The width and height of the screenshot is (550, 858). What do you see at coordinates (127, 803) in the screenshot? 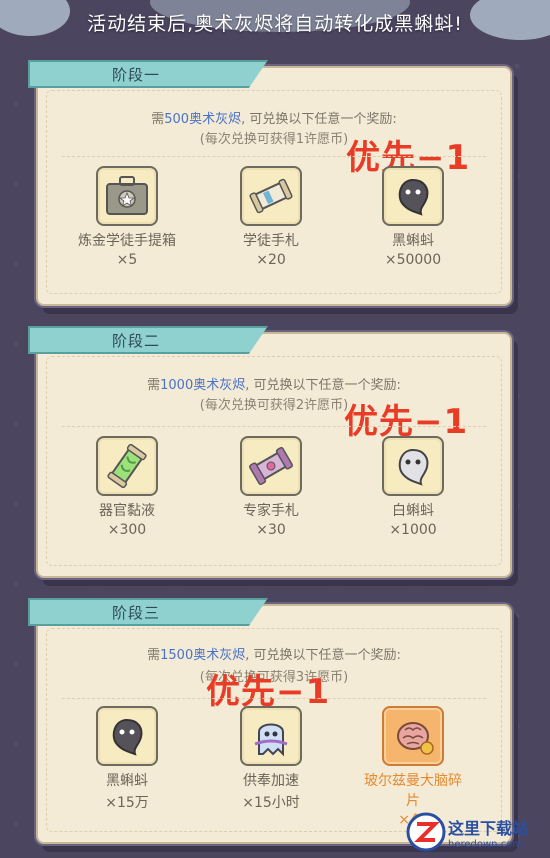
I see `item-quantity: ×15万` at bounding box center [127, 803].